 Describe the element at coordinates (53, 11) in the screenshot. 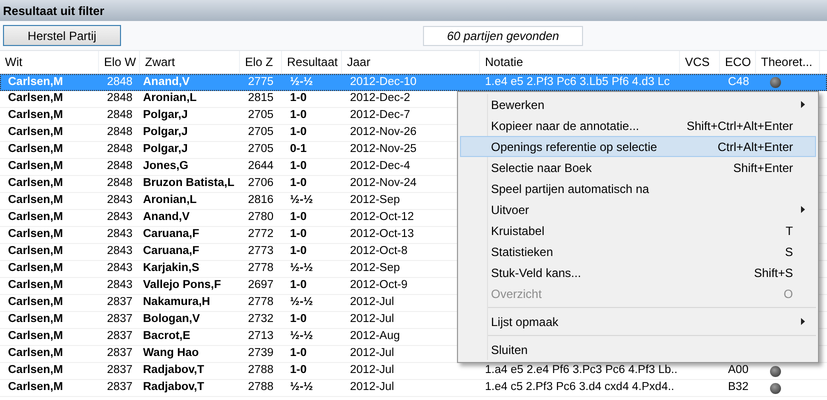

I see `window-title: Resultaat uit filter` at that location.